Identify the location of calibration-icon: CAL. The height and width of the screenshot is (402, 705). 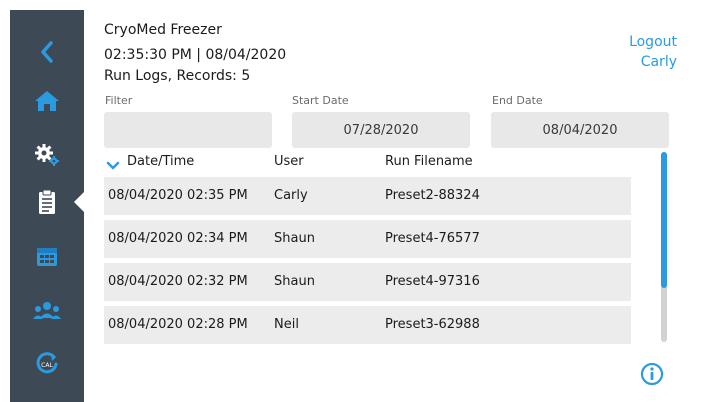
(47, 364).